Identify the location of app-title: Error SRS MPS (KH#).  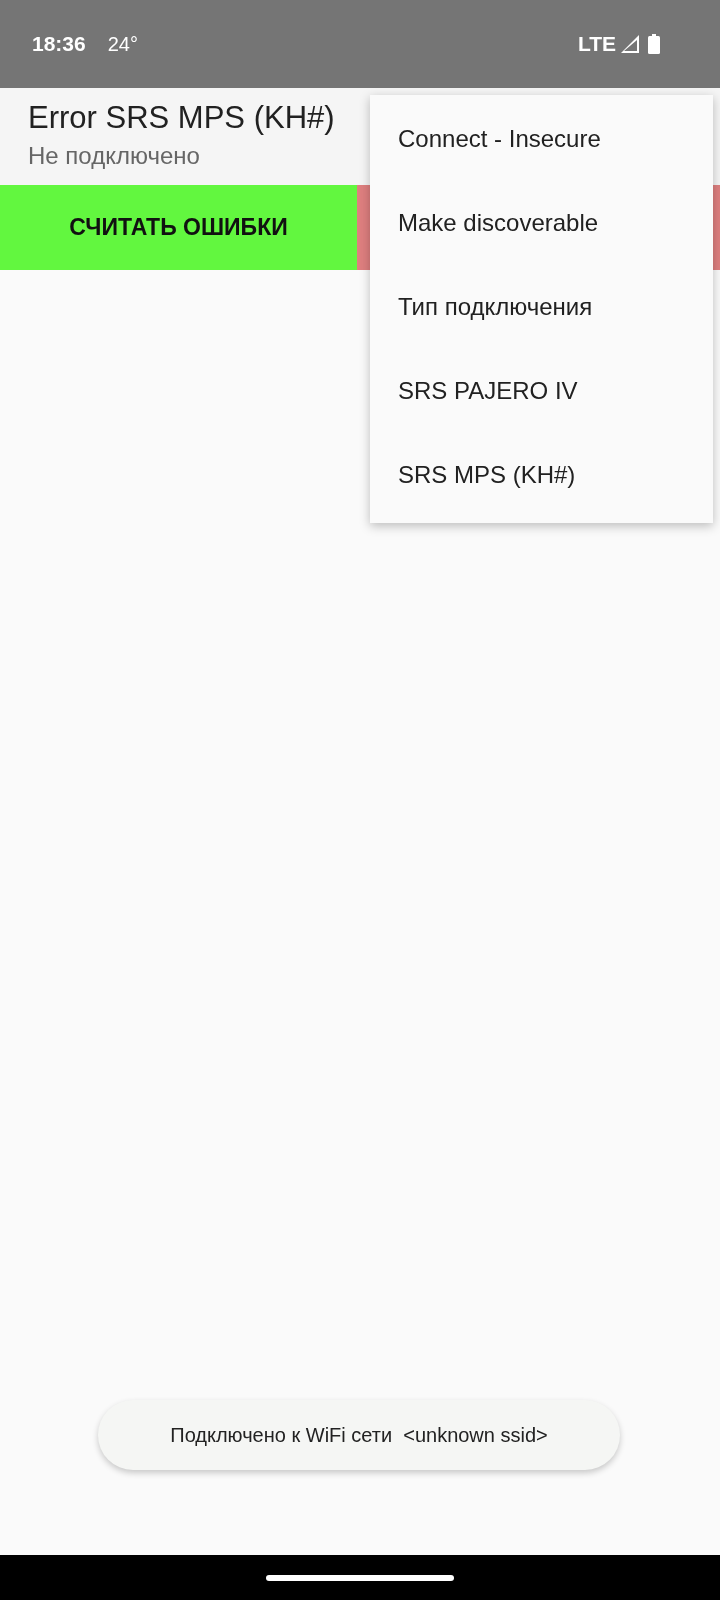
(181, 118).